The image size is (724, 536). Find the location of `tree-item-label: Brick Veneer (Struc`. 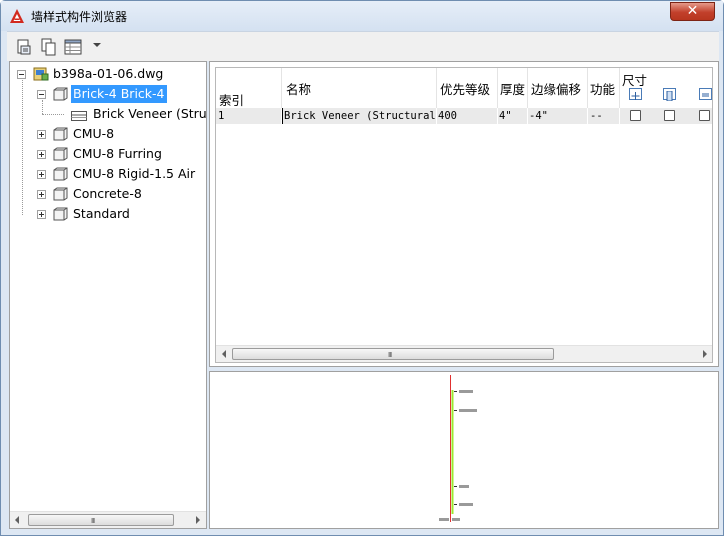

tree-item-label: Brick Veneer (Struc is located at coordinates (150, 113).